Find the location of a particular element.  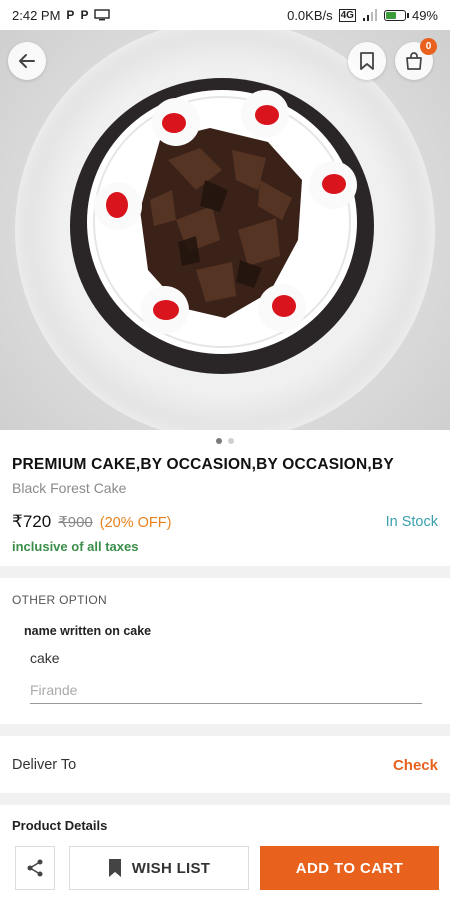

discount-label: (20% OFF) is located at coordinates (135, 523).